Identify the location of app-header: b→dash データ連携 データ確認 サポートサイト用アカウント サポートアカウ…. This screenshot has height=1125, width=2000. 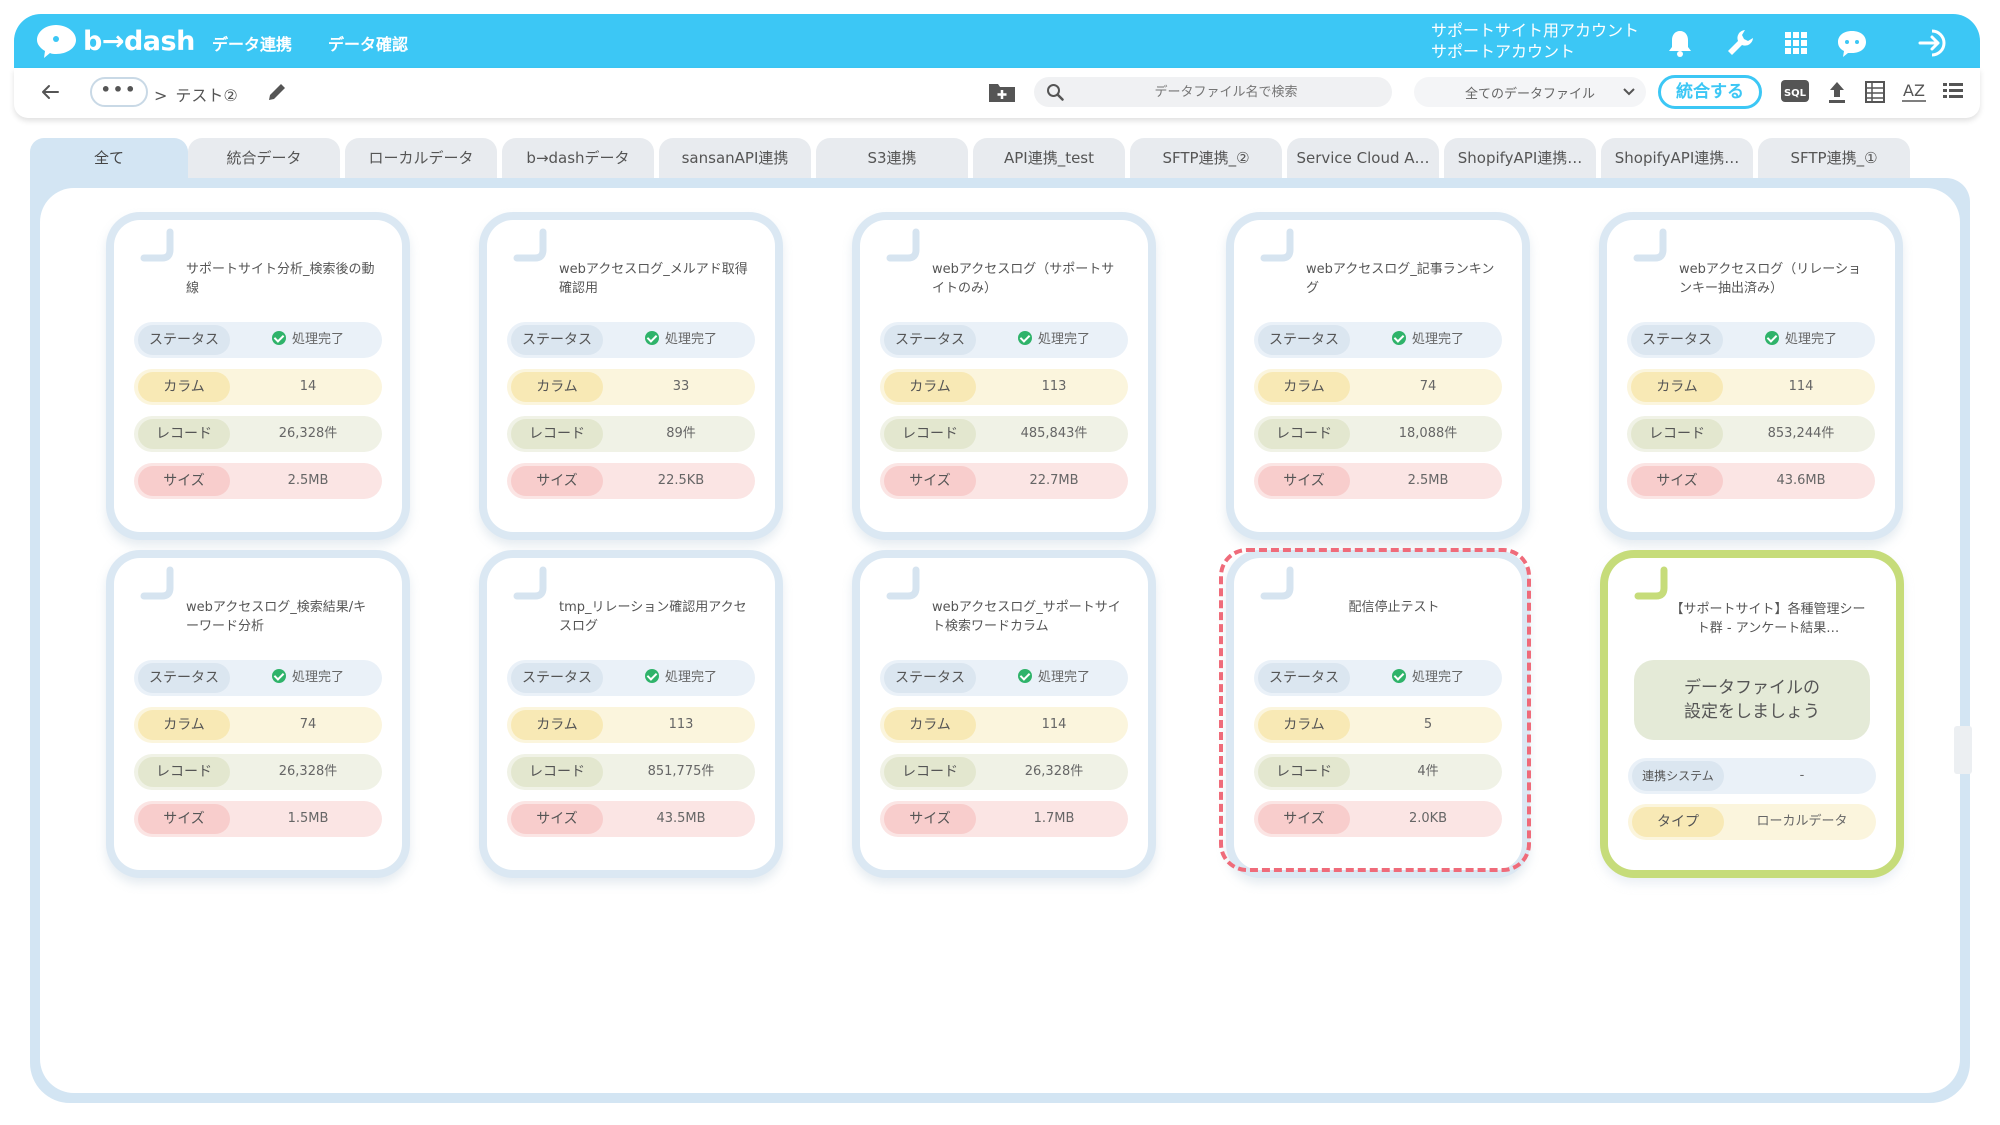
(997, 41).